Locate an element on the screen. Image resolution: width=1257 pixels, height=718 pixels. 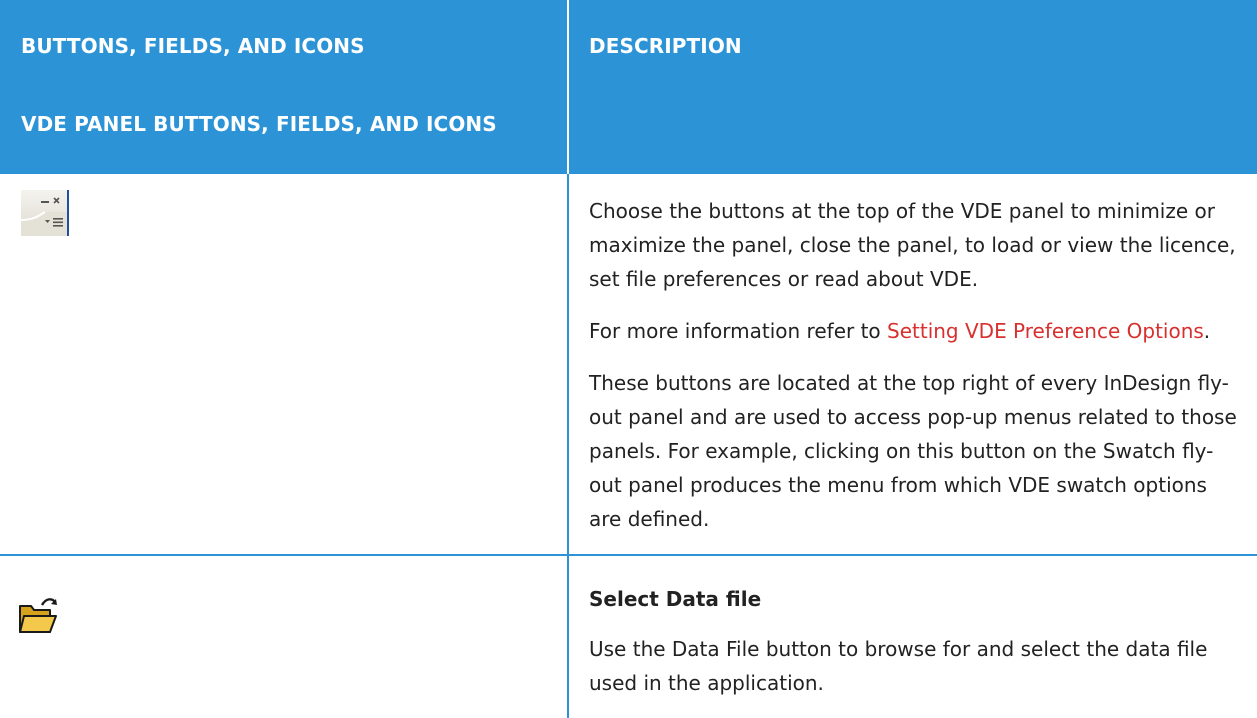
row-title: Select Data file is located at coordinates (675, 599).